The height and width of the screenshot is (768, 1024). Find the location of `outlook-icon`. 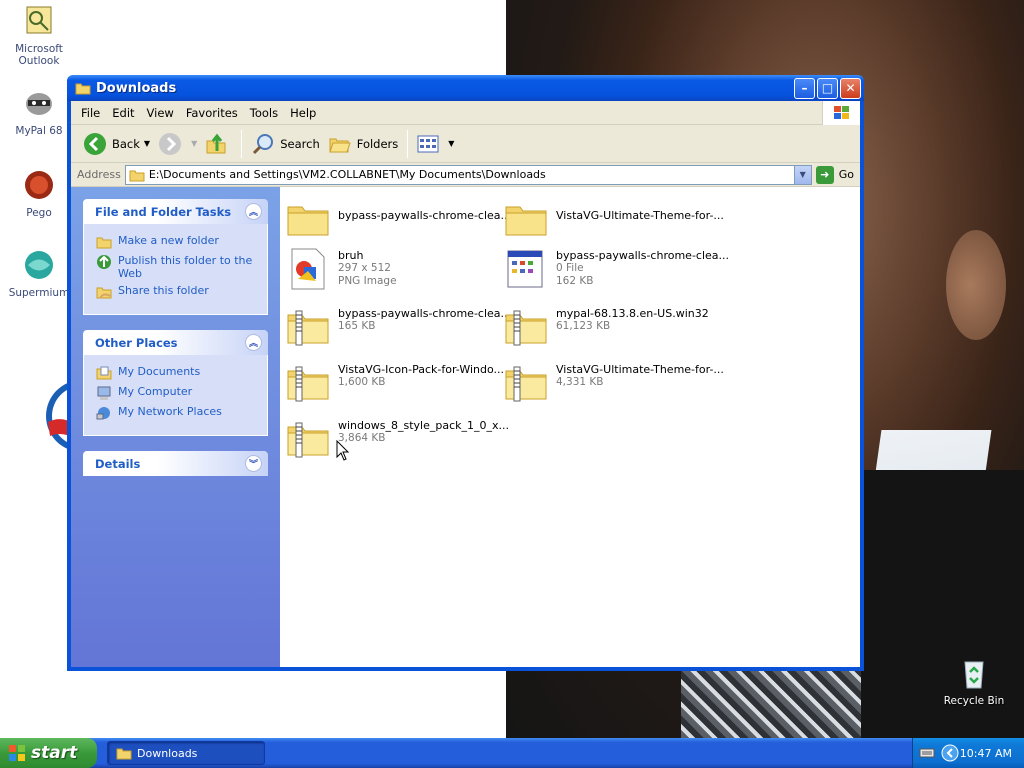

outlook-icon is located at coordinates (39, 20).